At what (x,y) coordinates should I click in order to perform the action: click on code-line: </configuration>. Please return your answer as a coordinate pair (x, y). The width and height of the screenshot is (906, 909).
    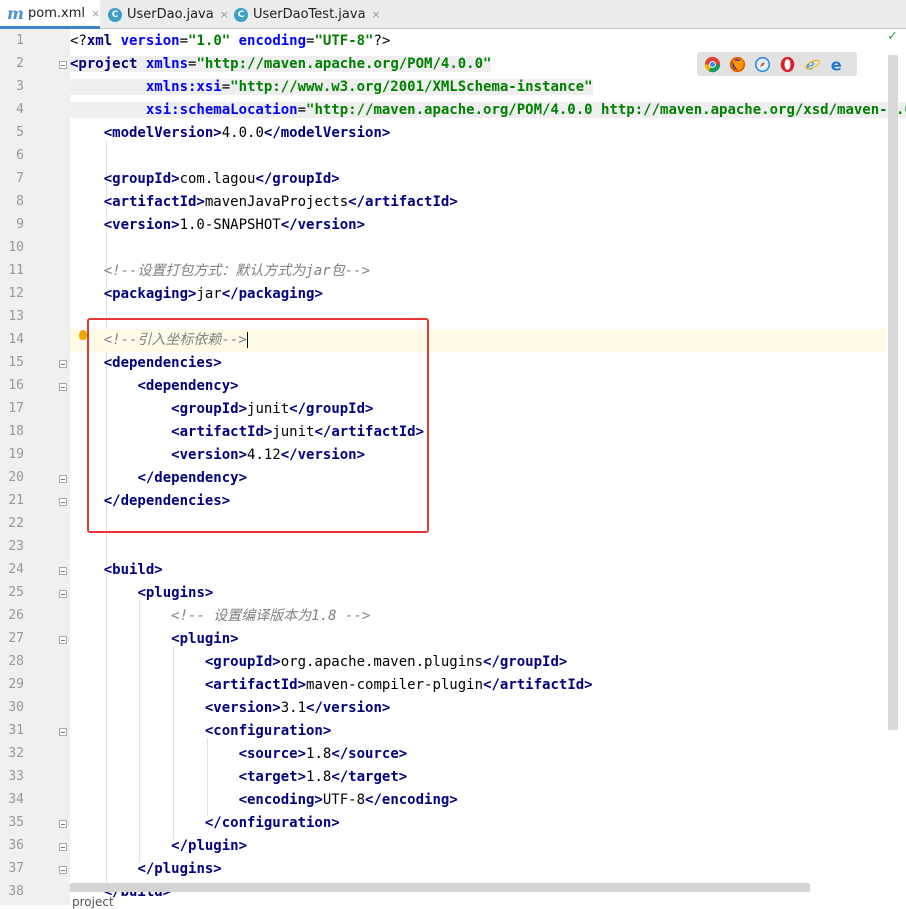
    Looking at the image, I should click on (478, 823).